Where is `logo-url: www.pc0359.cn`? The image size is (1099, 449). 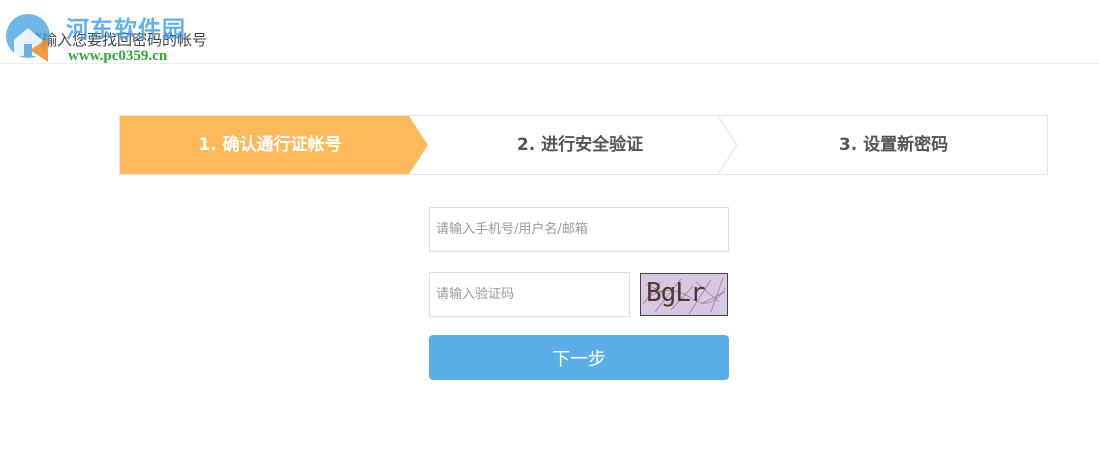 logo-url: www.pc0359.cn is located at coordinates (118, 56).